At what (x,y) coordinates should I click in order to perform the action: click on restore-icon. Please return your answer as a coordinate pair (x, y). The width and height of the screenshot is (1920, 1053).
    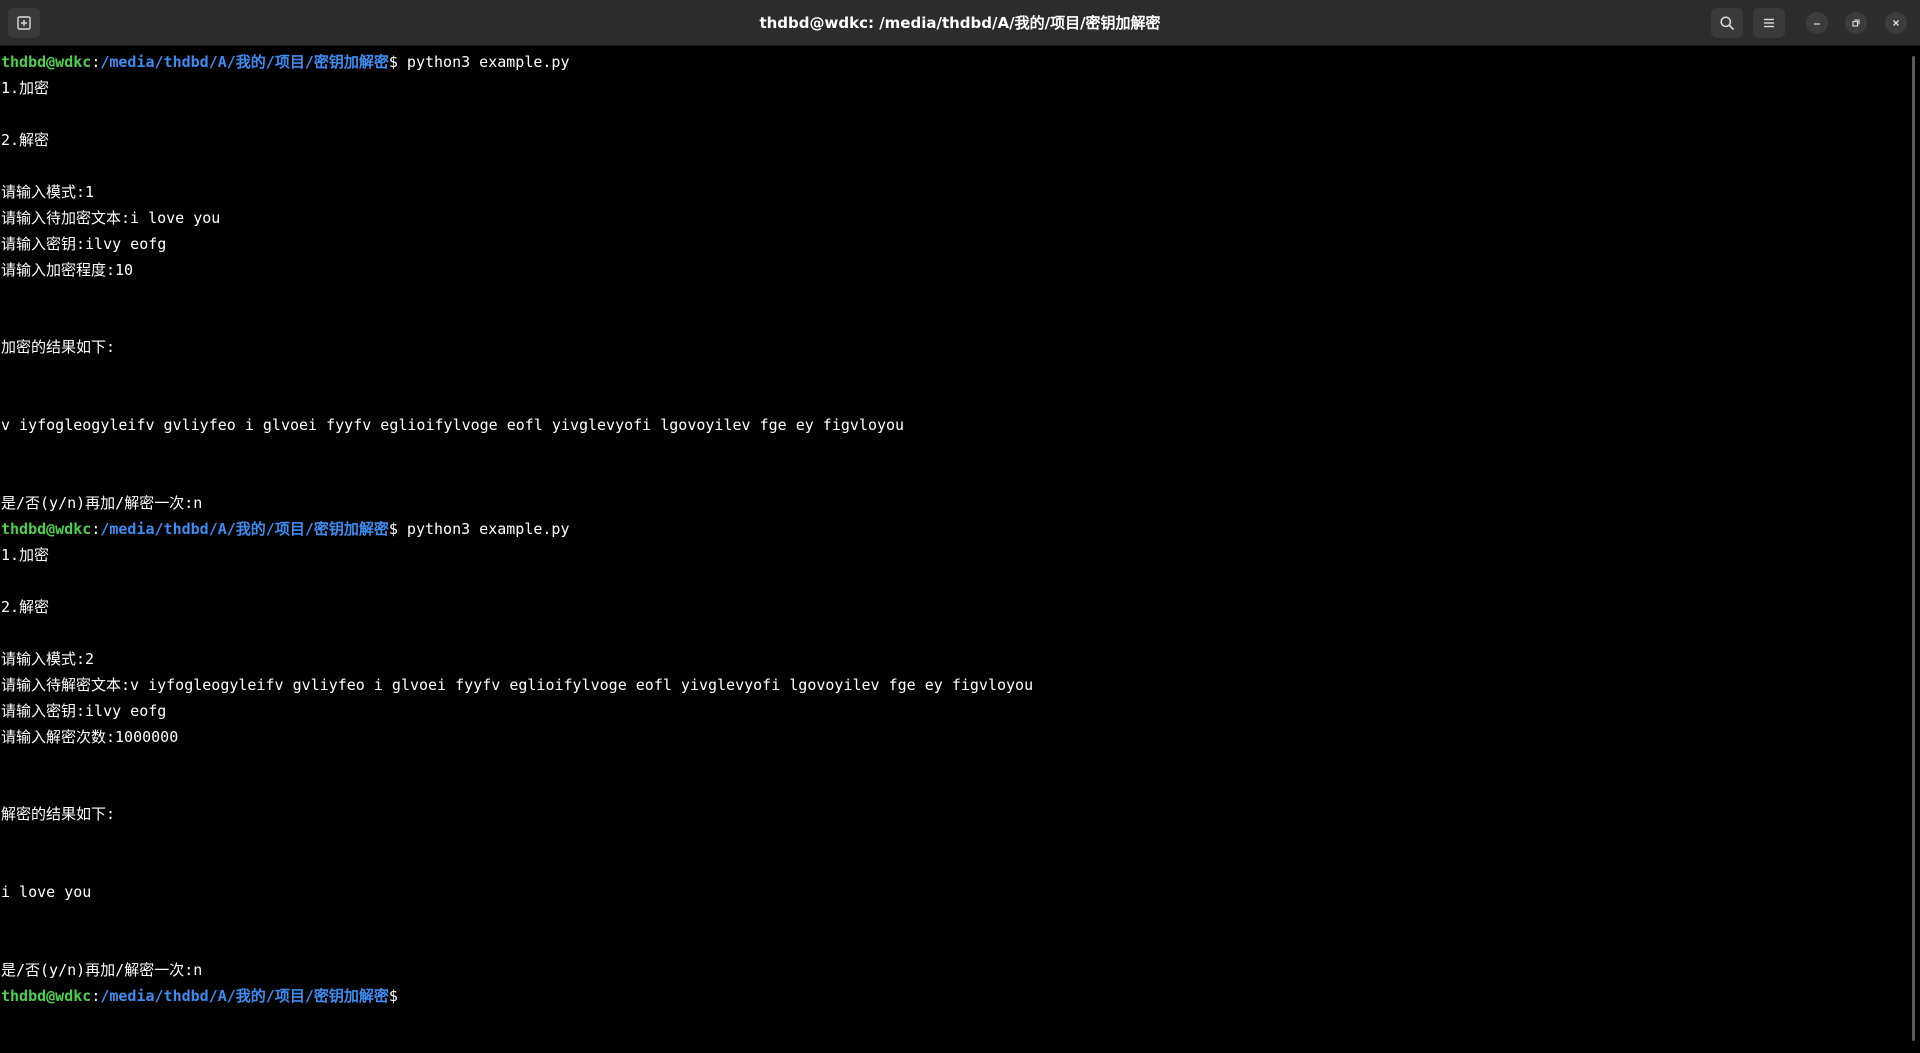
    Looking at the image, I should click on (1856, 23).